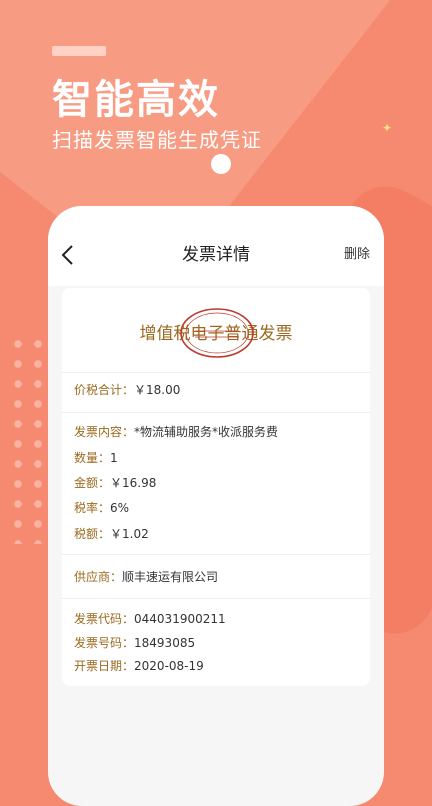 This screenshot has height=806, width=432. I want to click on code-value: 044031900211, so click(180, 619).